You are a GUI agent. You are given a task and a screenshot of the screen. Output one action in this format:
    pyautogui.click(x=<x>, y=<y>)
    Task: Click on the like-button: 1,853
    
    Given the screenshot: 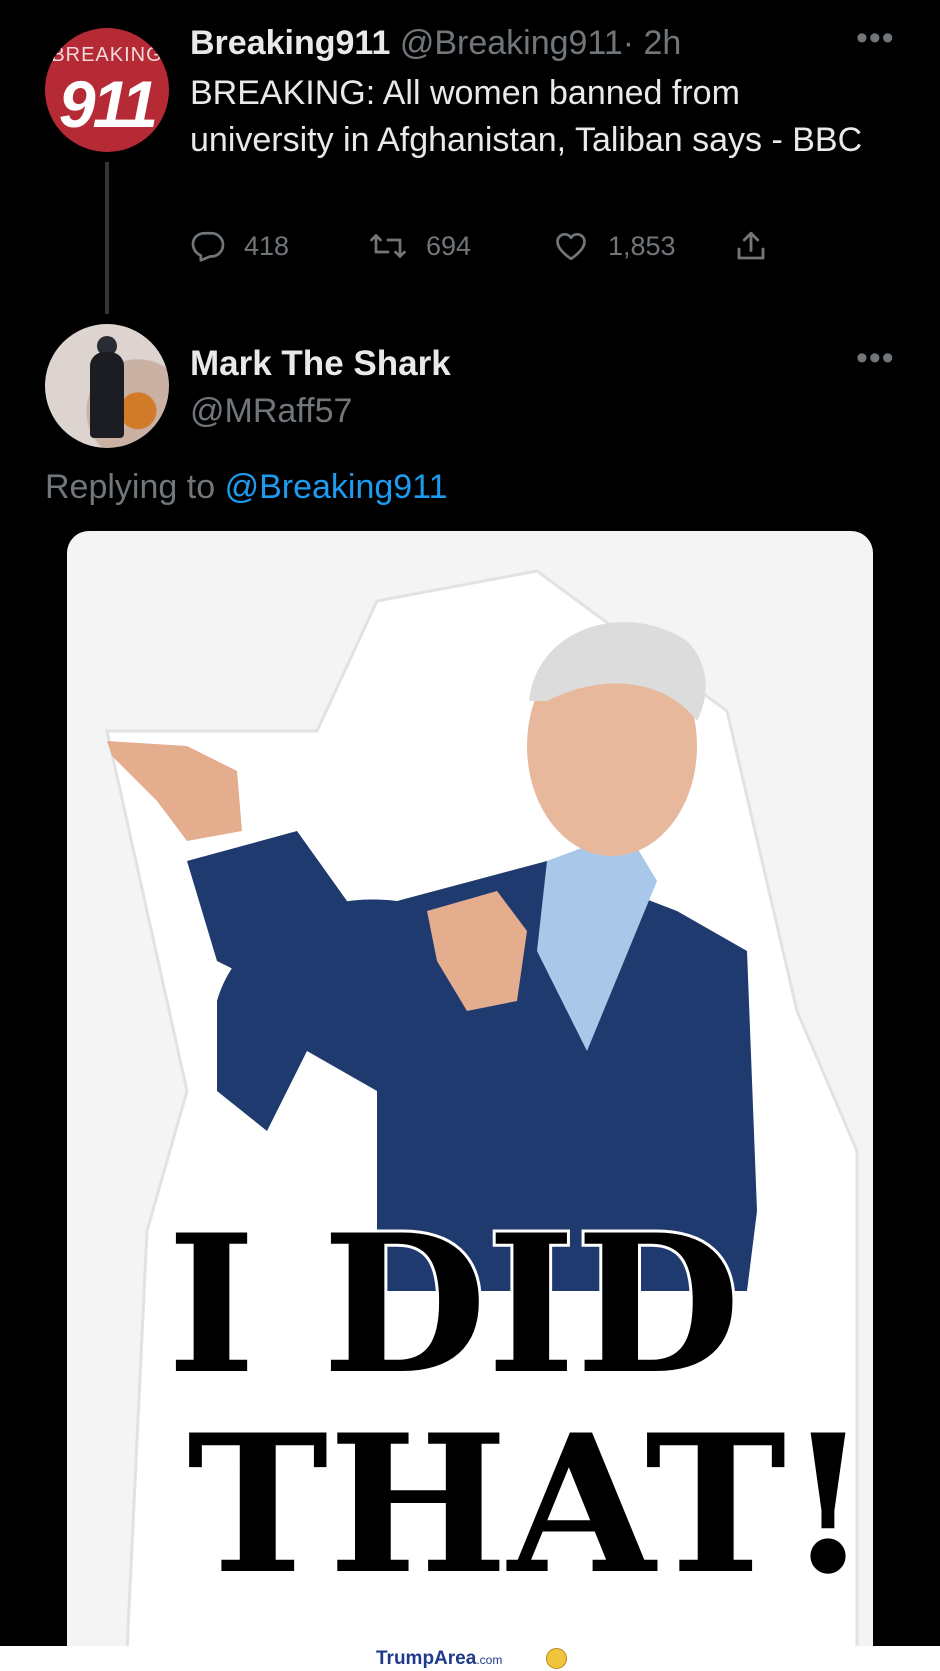 What is the action you would take?
    pyautogui.click(x=614, y=246)
    